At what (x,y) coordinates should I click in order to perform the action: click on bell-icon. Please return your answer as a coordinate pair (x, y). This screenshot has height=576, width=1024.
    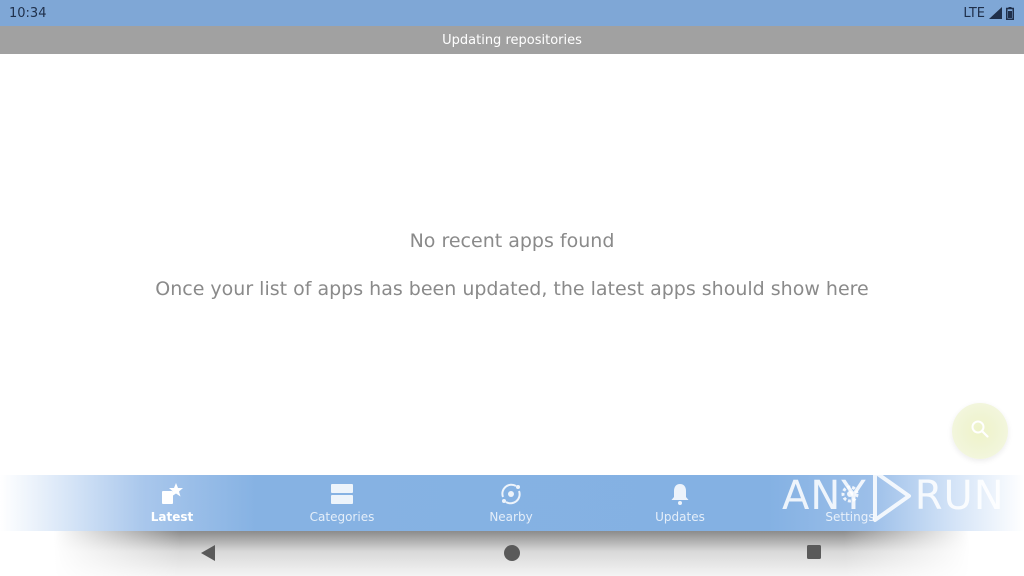
    Looking at the image, I should click on (680, 494).